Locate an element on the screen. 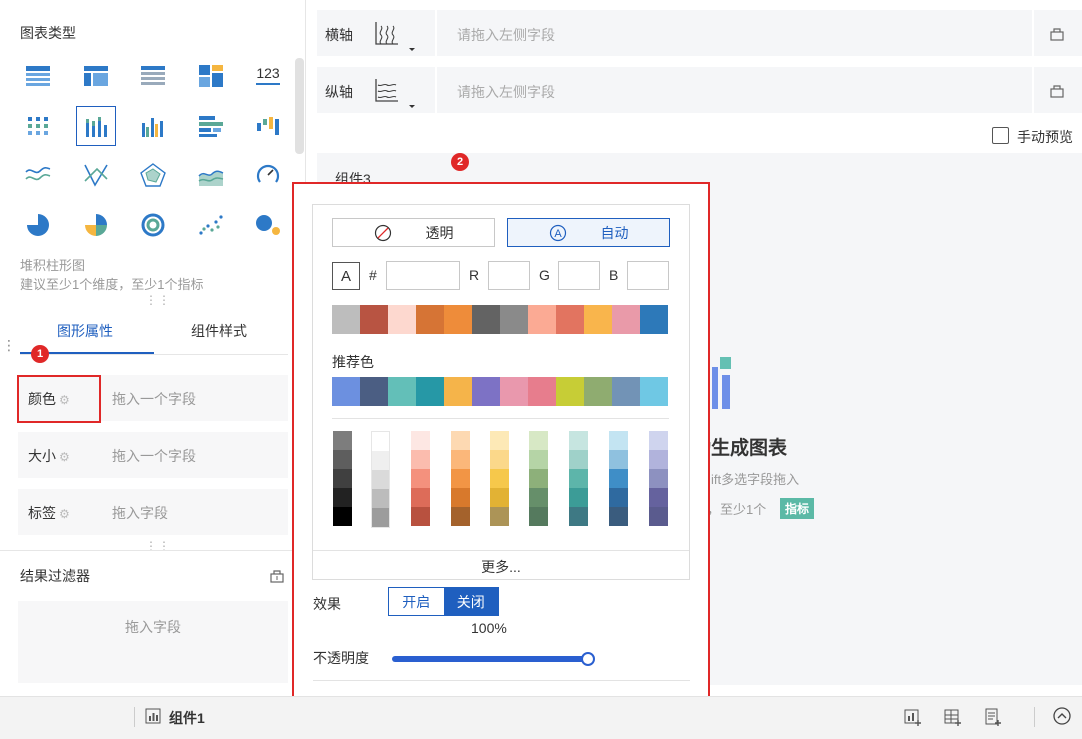 The width and height of the screenshot is (1082, 739). x-axis-placeholder: 请拖入左侧字段 is located at coordinates (506, 35).